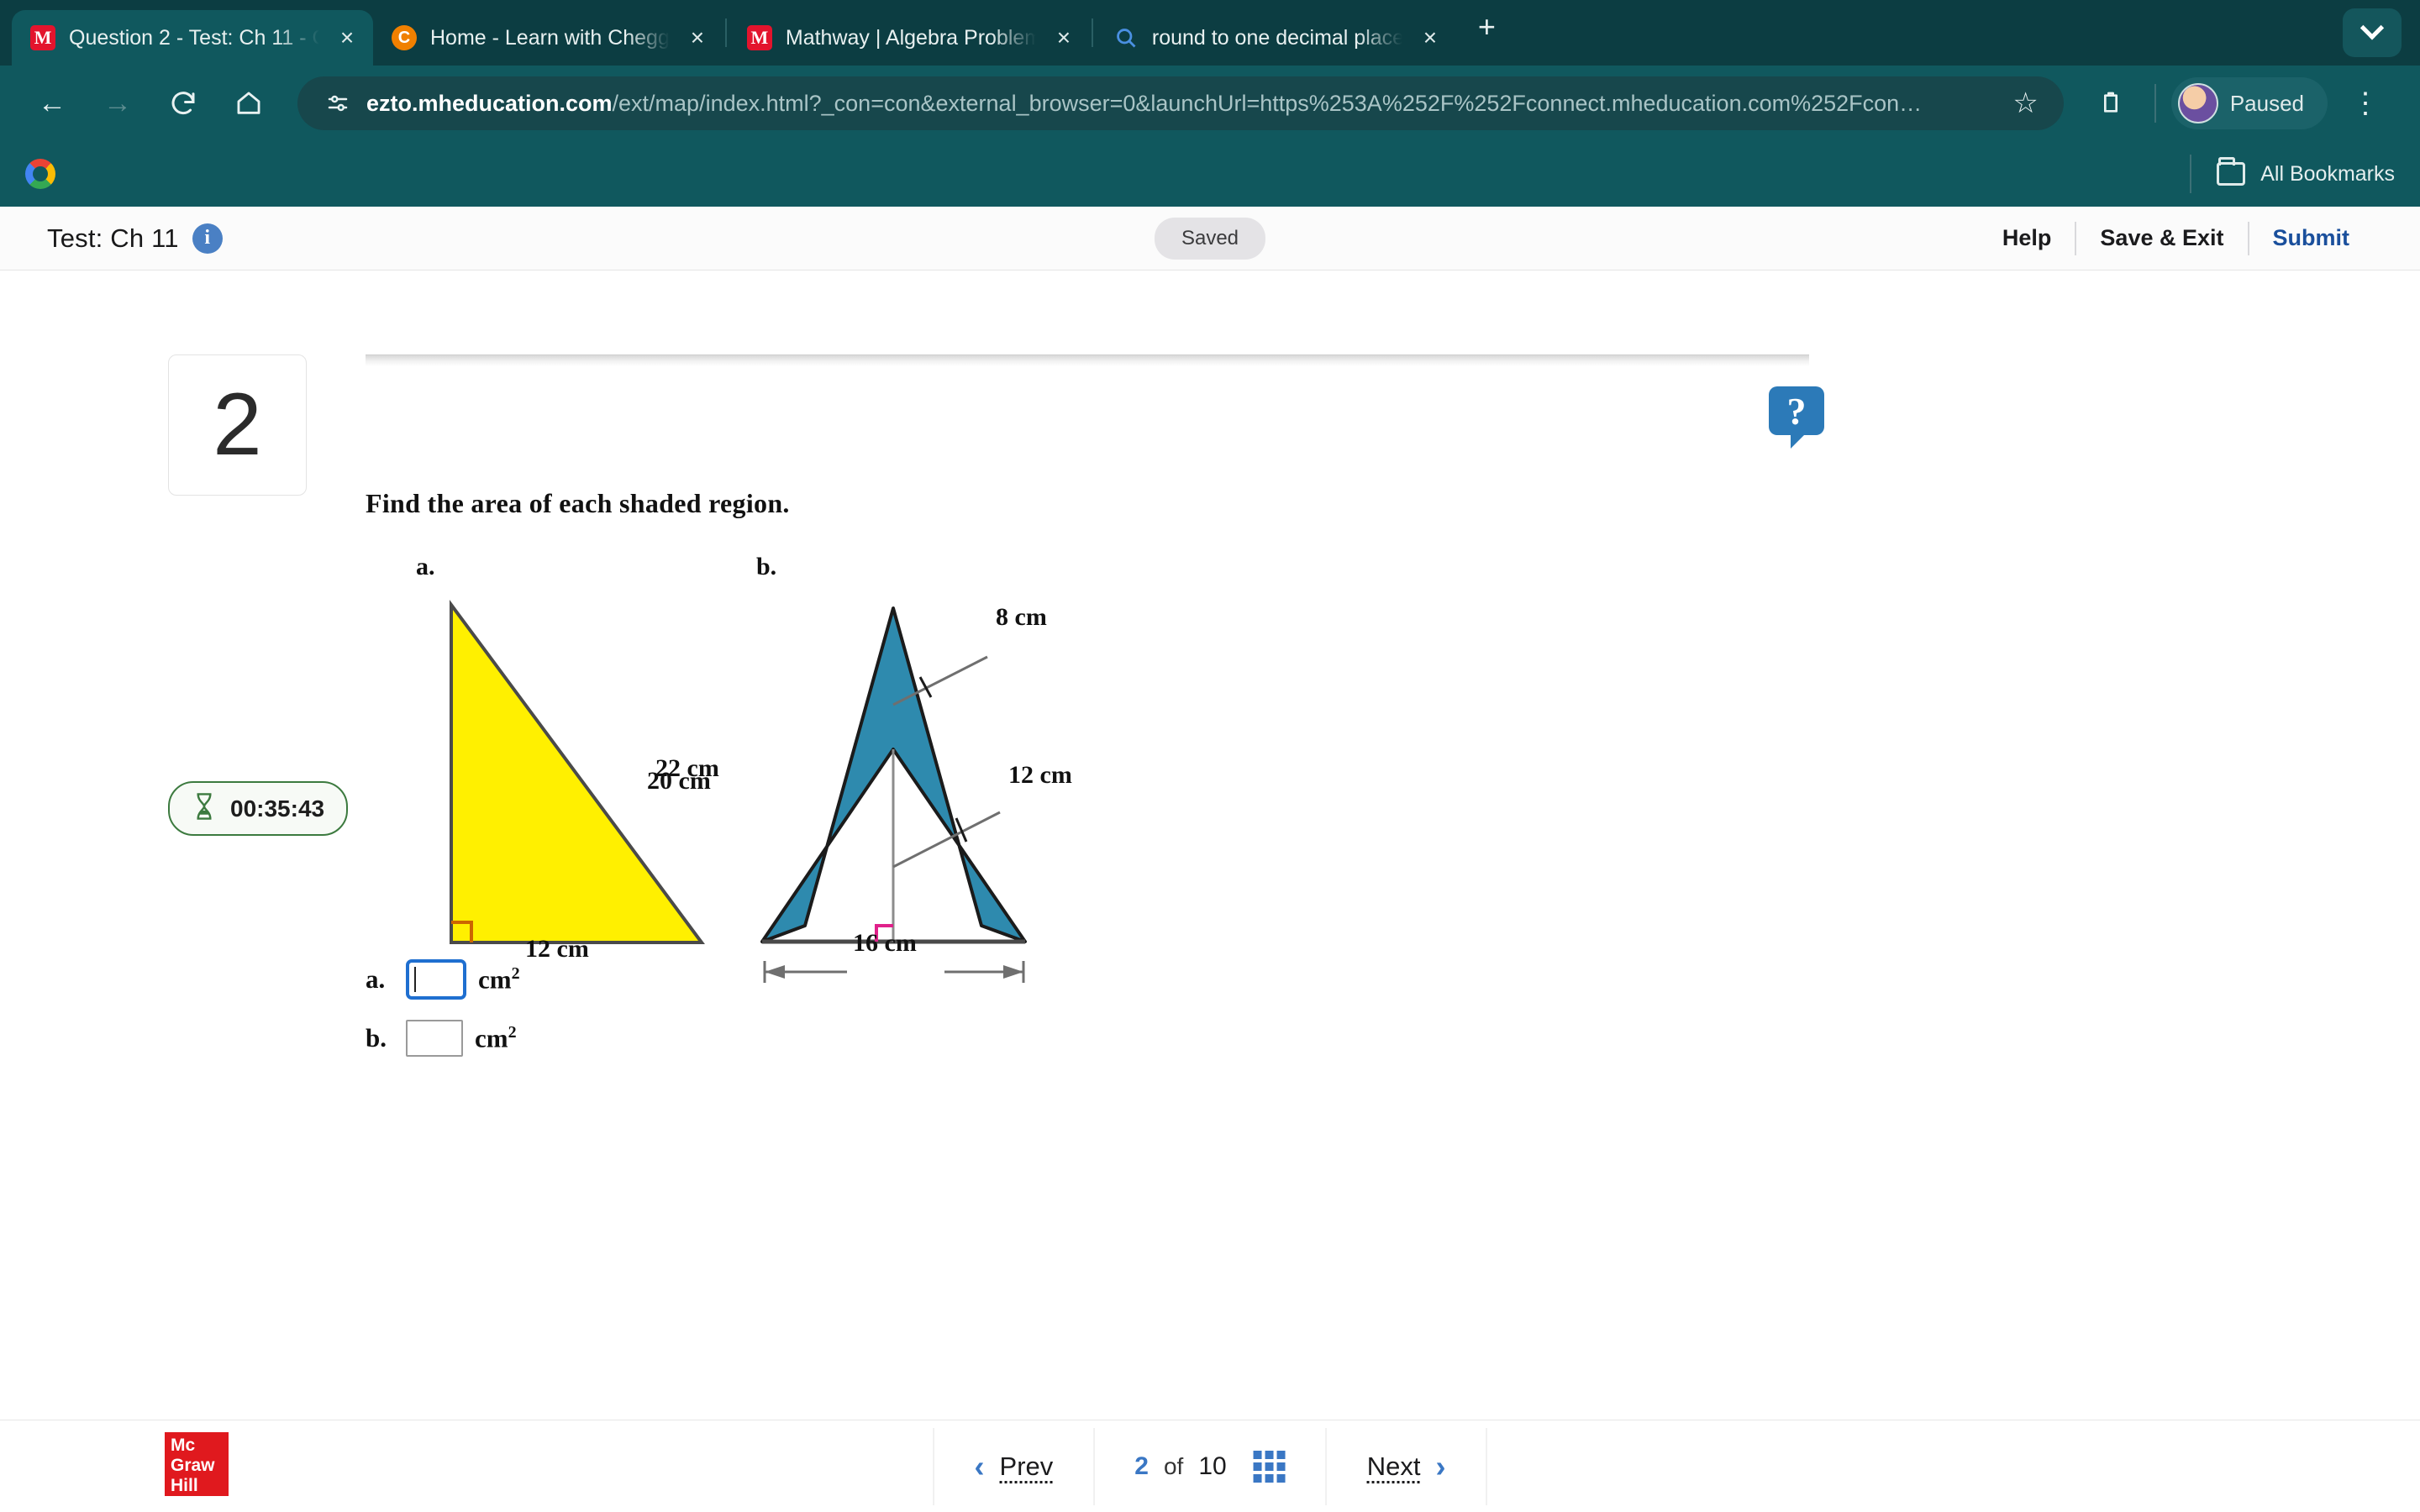 The width and height of the screenshot is (2420, 1512). I want to click on figure-a-label: a., so click(426, 566).